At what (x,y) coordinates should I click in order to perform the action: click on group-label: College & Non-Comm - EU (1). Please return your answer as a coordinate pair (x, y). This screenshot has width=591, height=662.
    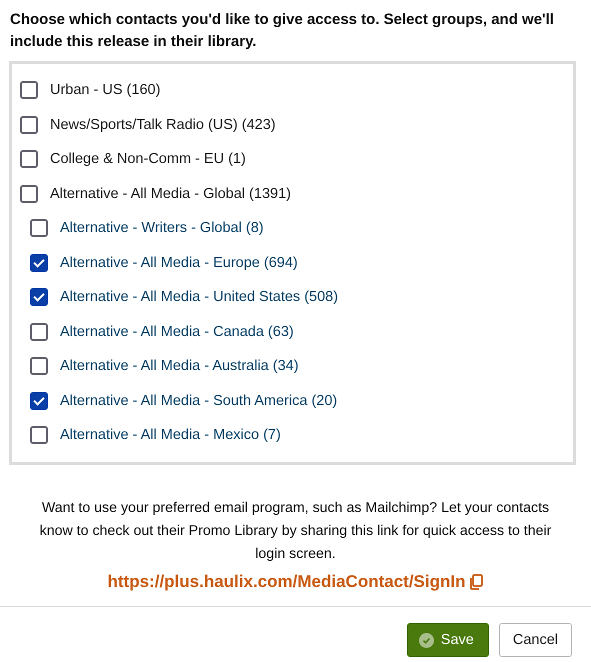
    Looking at the image, I should click on (148, 159).